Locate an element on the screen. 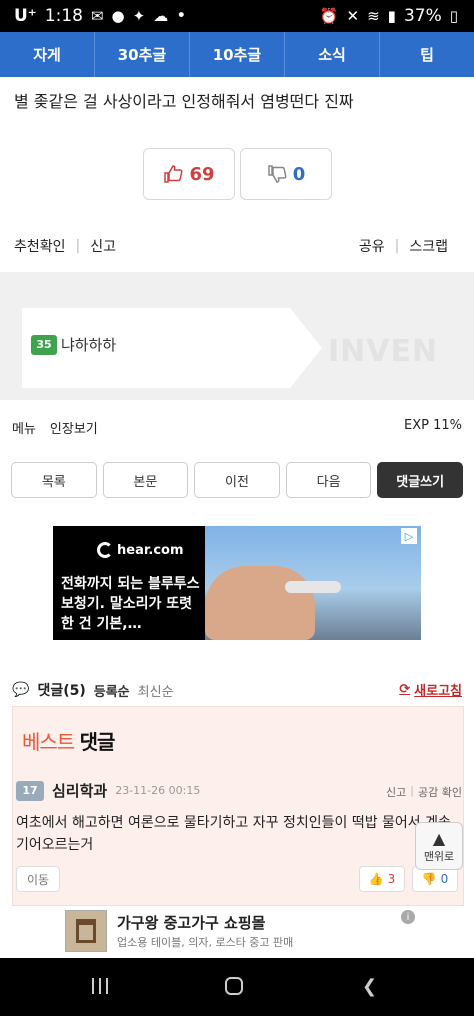  inven-logo: INVEN is located at coordinates (383, 351).